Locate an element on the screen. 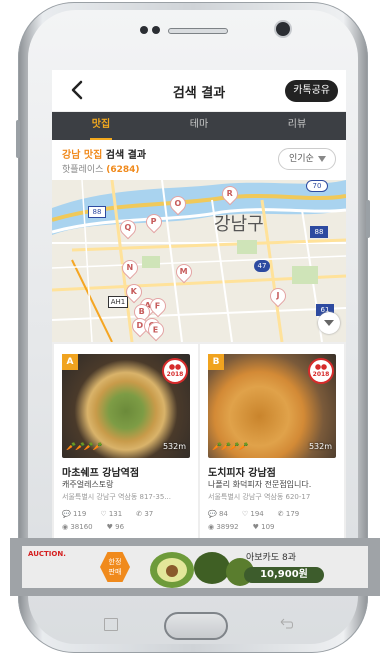  limited-badge: 한정 판매 is located at coordinates (115, 567).